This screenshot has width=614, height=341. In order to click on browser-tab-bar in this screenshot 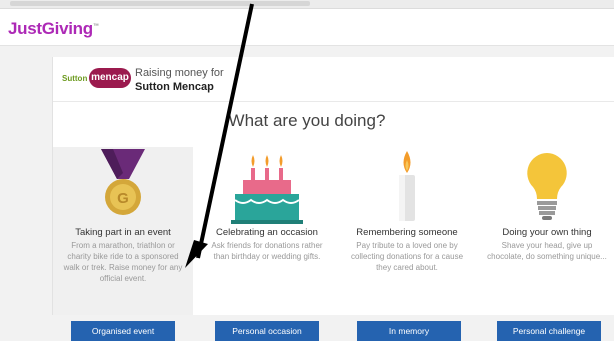, I will do `click(160, 3)`.